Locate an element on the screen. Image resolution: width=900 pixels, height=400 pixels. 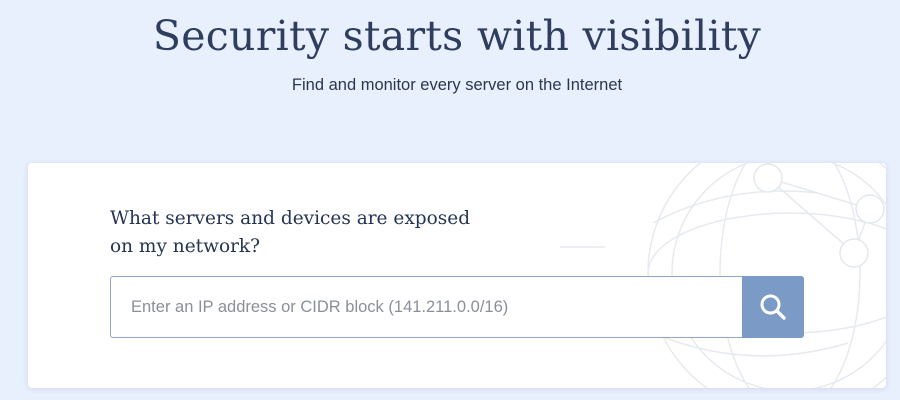
hero-title: Security starts with visibility is located at coordinates (457, 36).